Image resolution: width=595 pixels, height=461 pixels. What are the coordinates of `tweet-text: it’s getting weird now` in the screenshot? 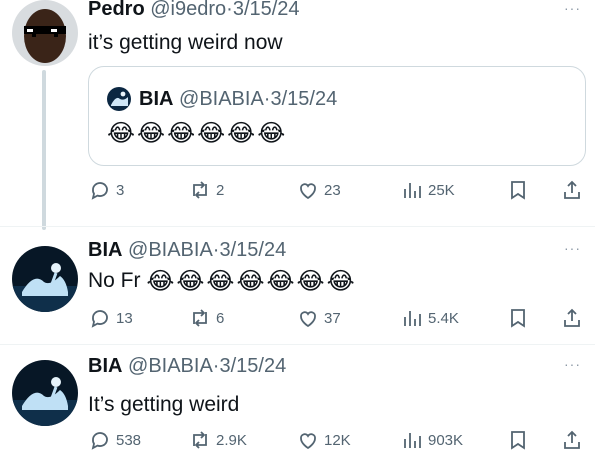 It's located at (185, 42).